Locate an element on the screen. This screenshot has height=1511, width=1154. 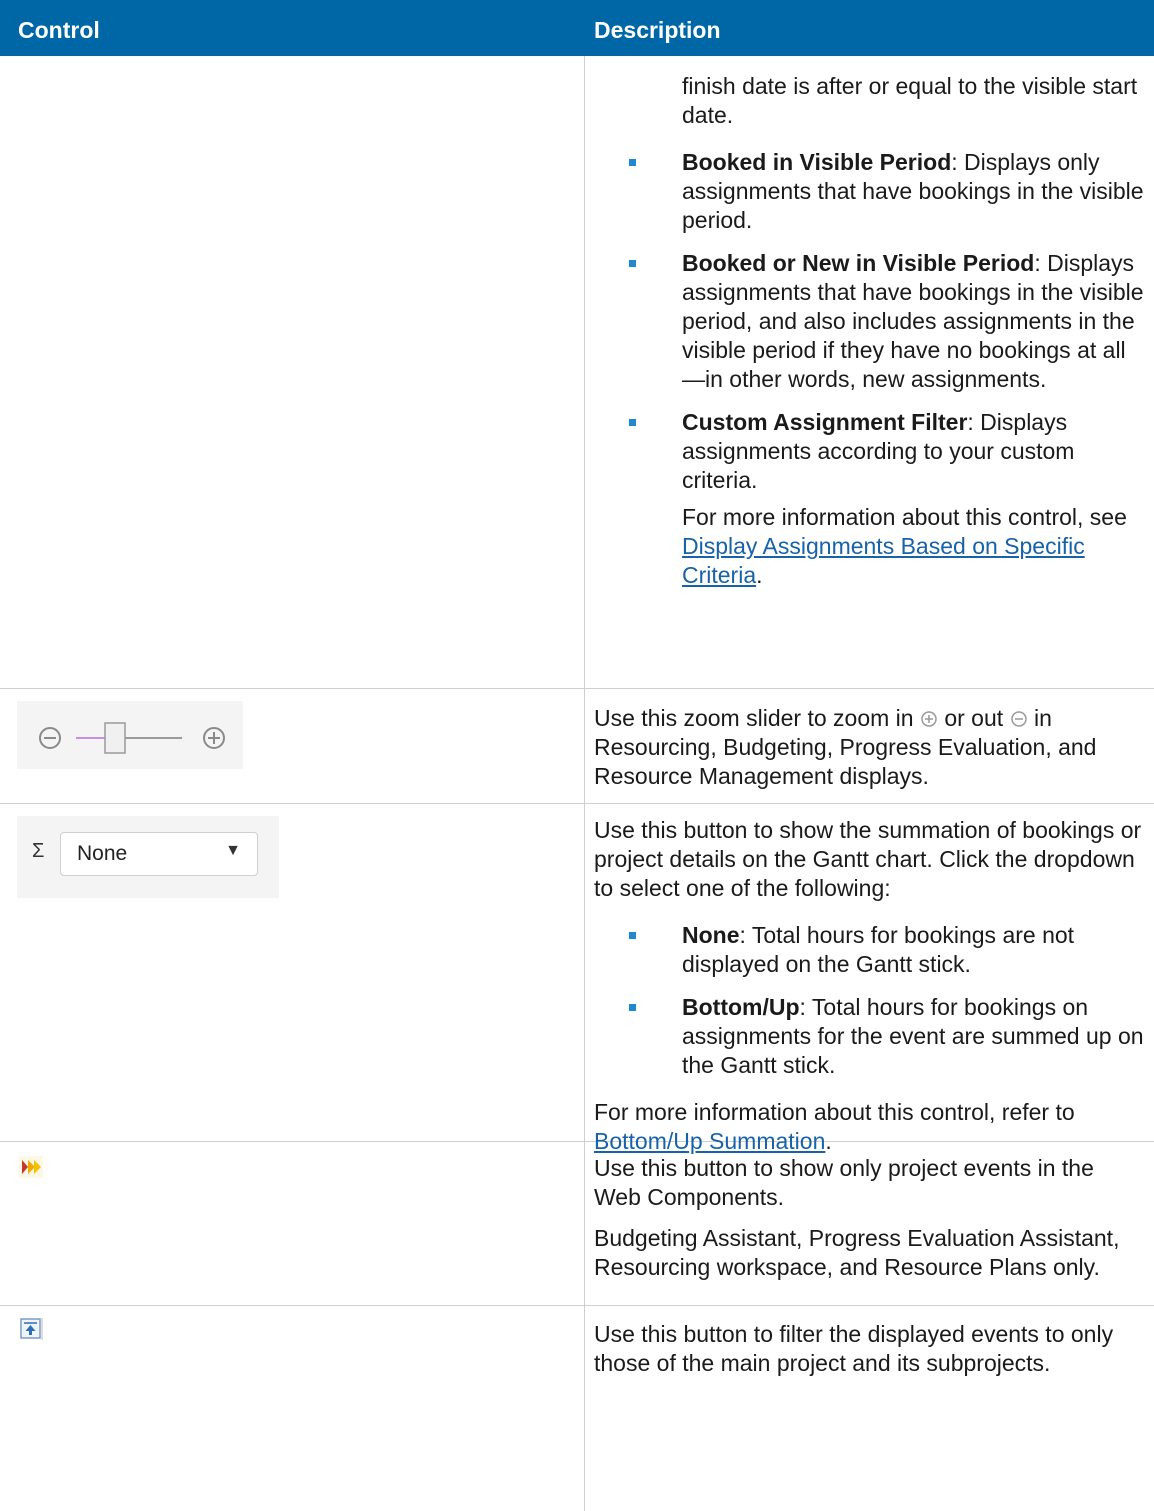
zoom-slider is located at coordinates (130, 735).